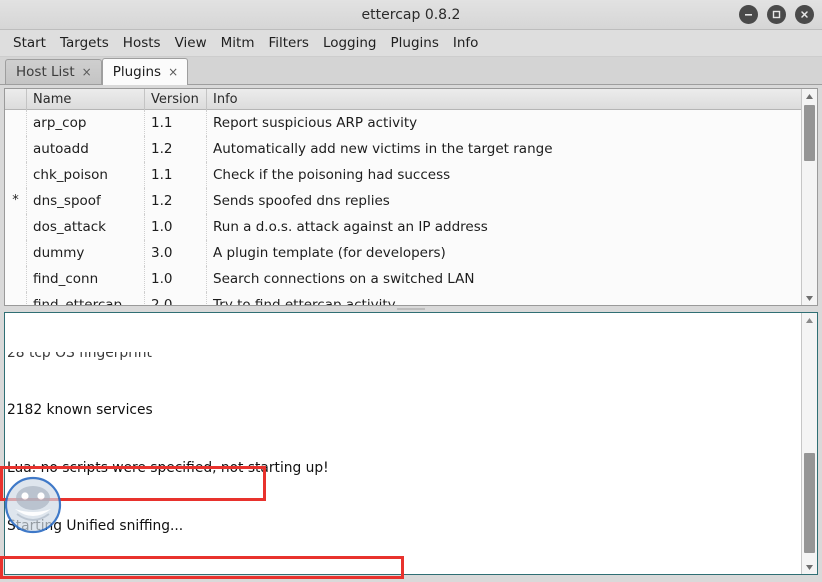 Image resolution: width=822 pixels, height=582 pixels. I want to click on window-controls, so click(776, 14).